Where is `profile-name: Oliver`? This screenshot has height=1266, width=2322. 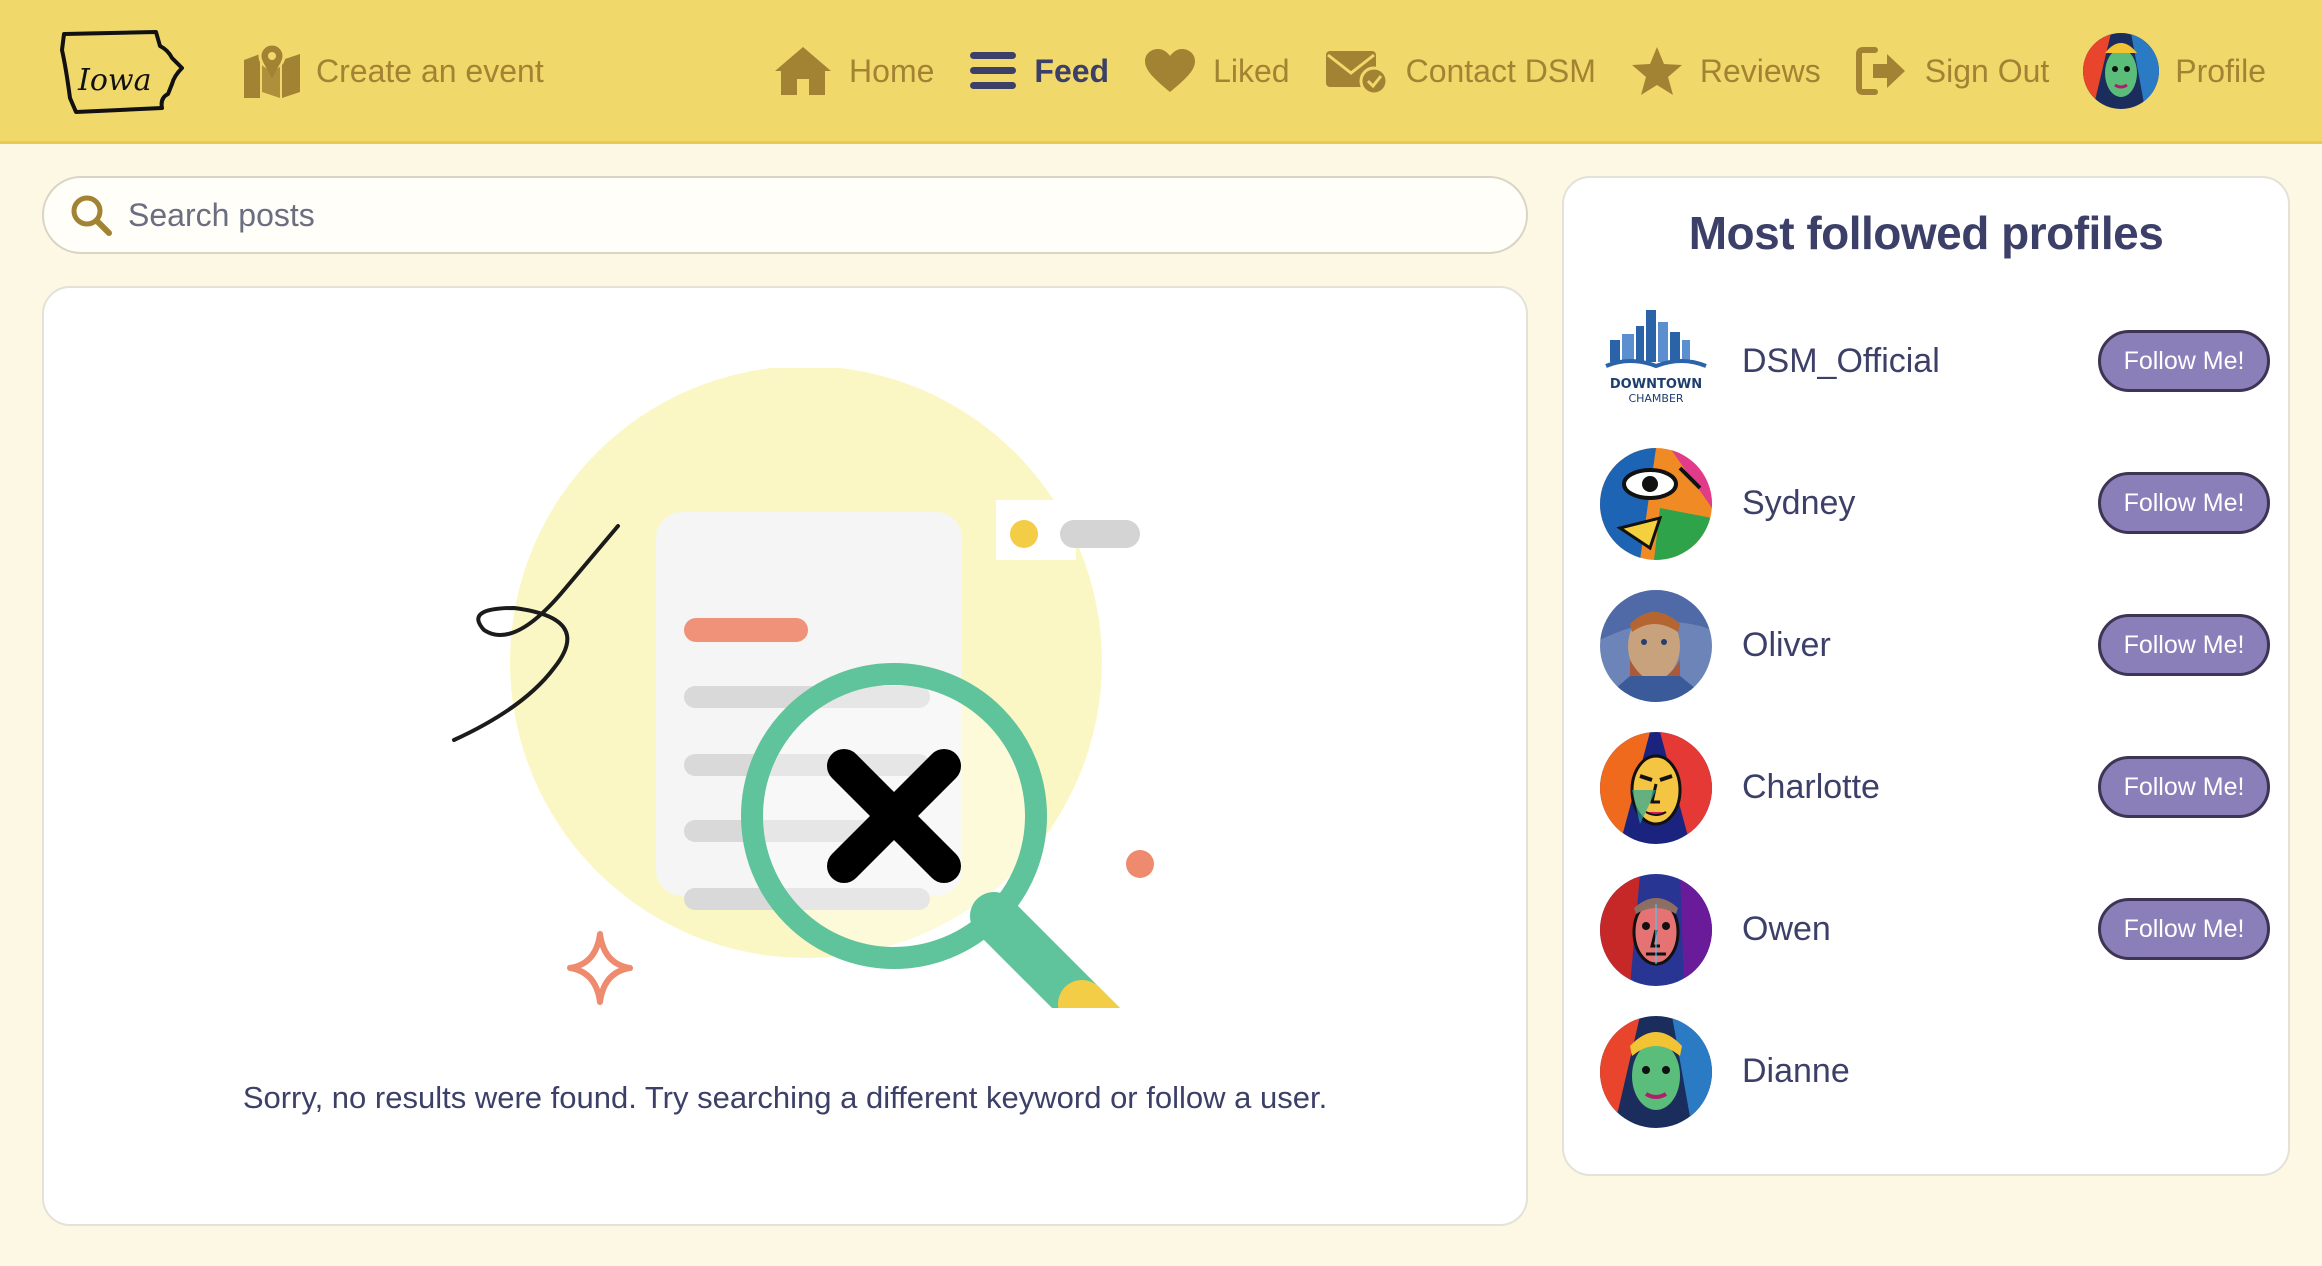 profile-name: Oliver is located at coordinates (1786, 645).